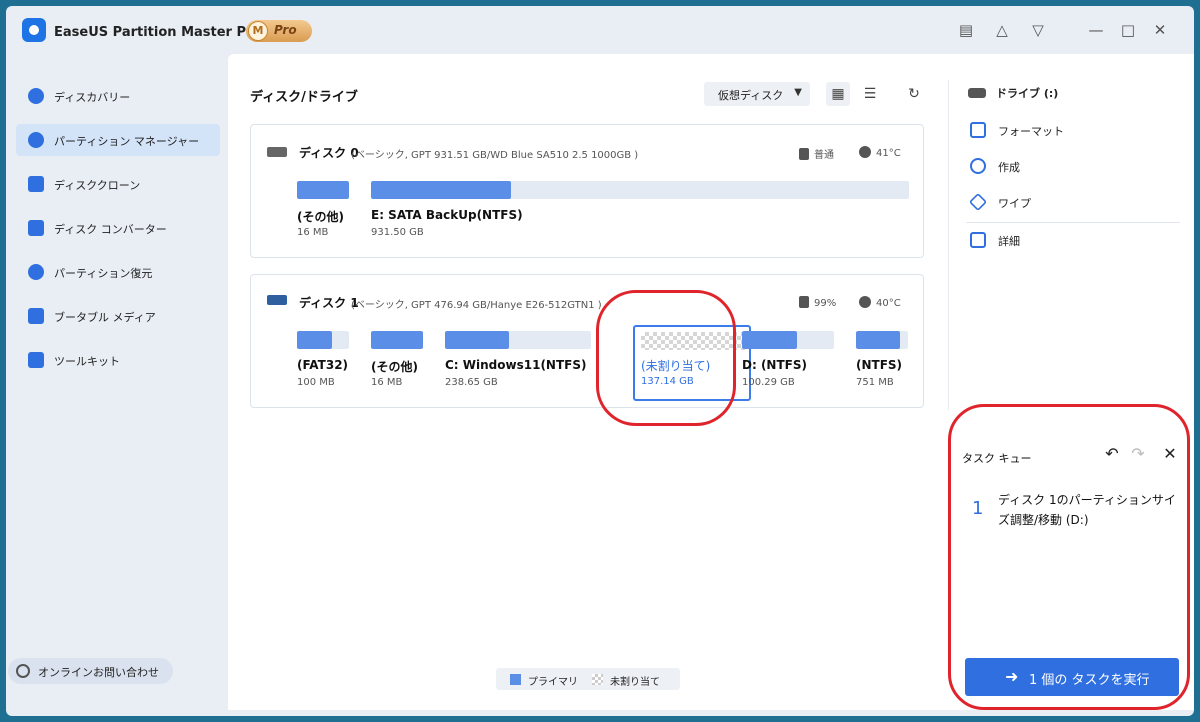  What do you see at coordinates (23, 671) in the screenshot?
I see `headset-icon` at bounding box center [23, 671].